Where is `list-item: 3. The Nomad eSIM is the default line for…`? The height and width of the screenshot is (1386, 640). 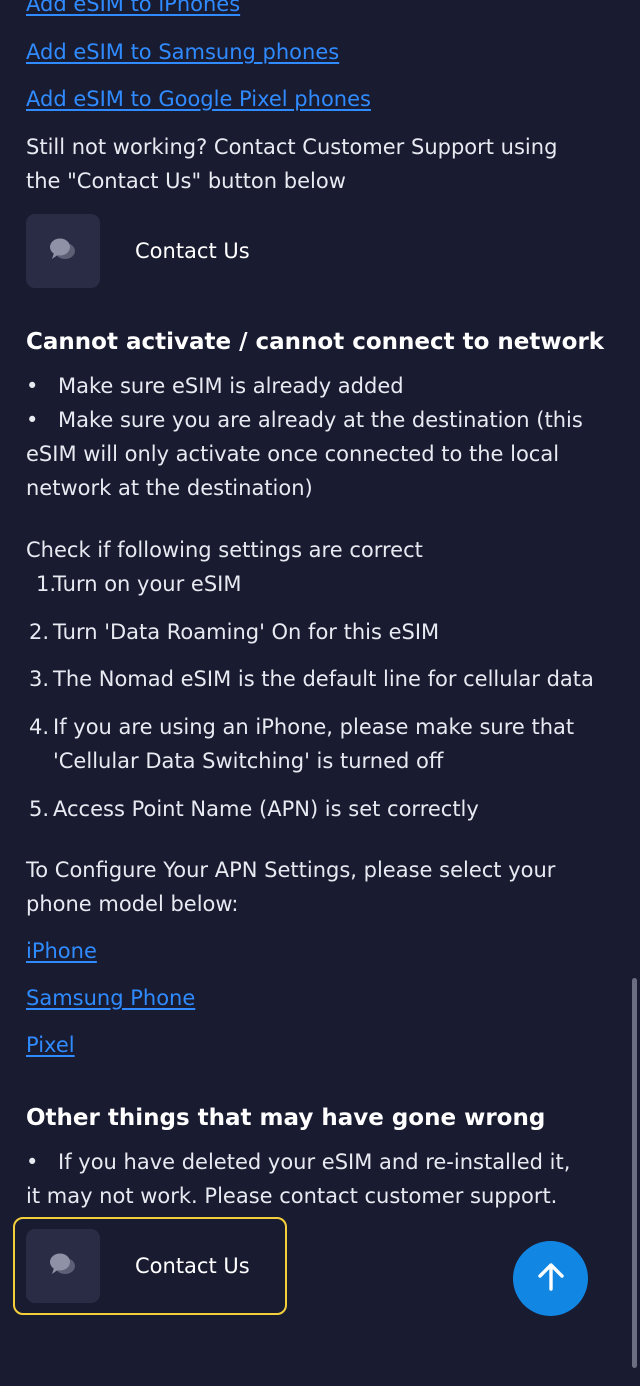 list-item: 3. The Nomad eSIM is the default line for… is located at coordinates (324, 679).